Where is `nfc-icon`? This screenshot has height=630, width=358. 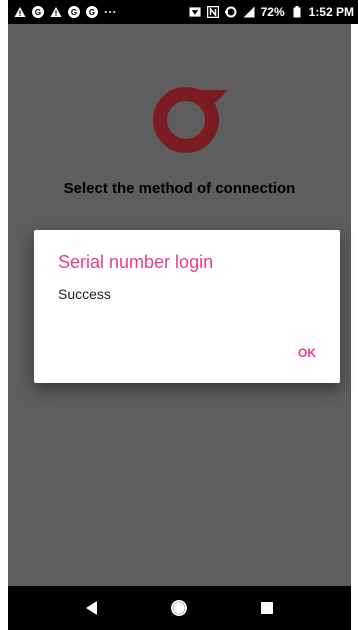
nfc-icon is located at coordinates (212, 12).